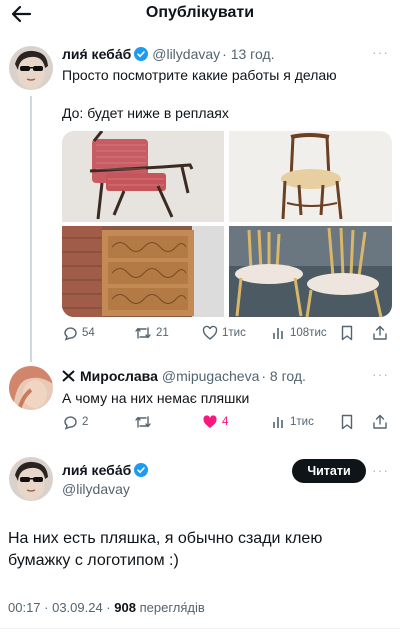 This screenshot has width=400, height=636. I want to click on tweet-header: Мирослава @mipugacheva · 8 год., so click(184, 376).